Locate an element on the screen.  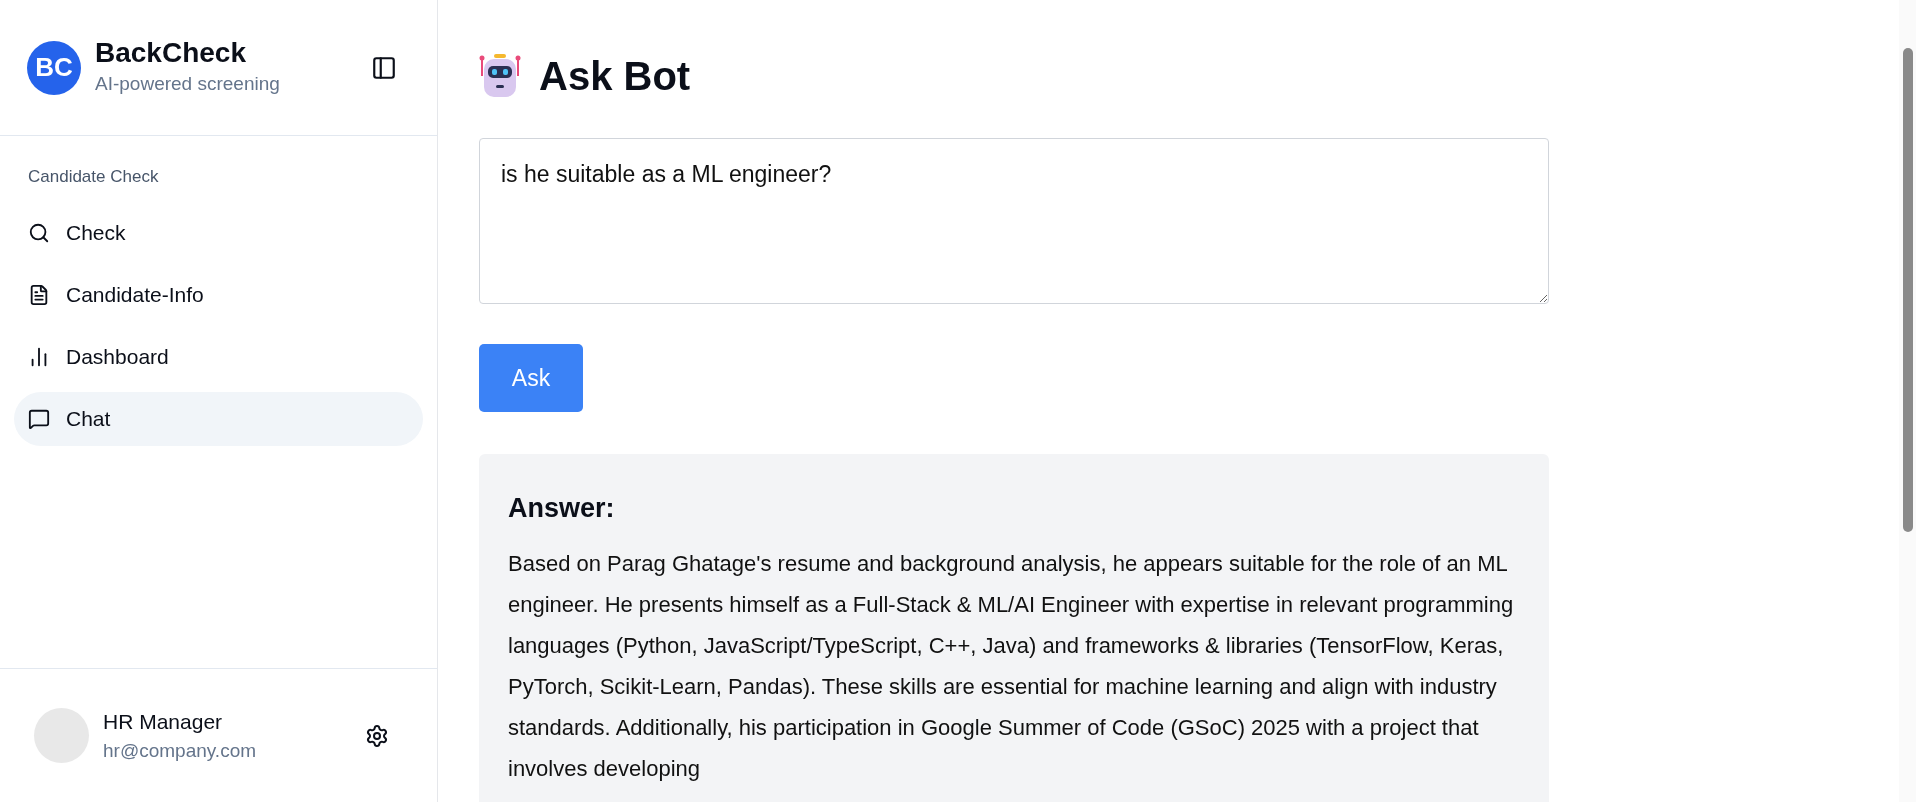
sidebar-toggle-icon is located at coordinates (384, 67).